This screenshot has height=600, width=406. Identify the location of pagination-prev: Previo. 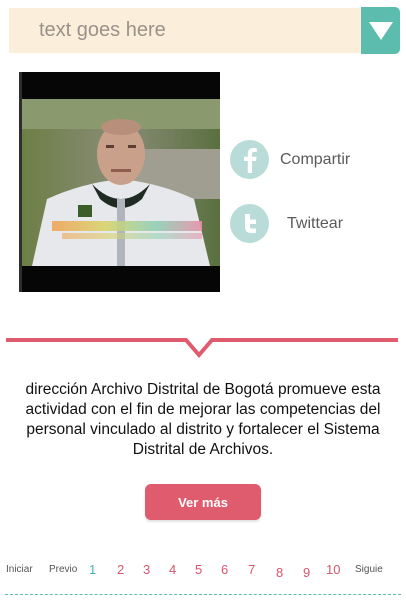
(63, 569).